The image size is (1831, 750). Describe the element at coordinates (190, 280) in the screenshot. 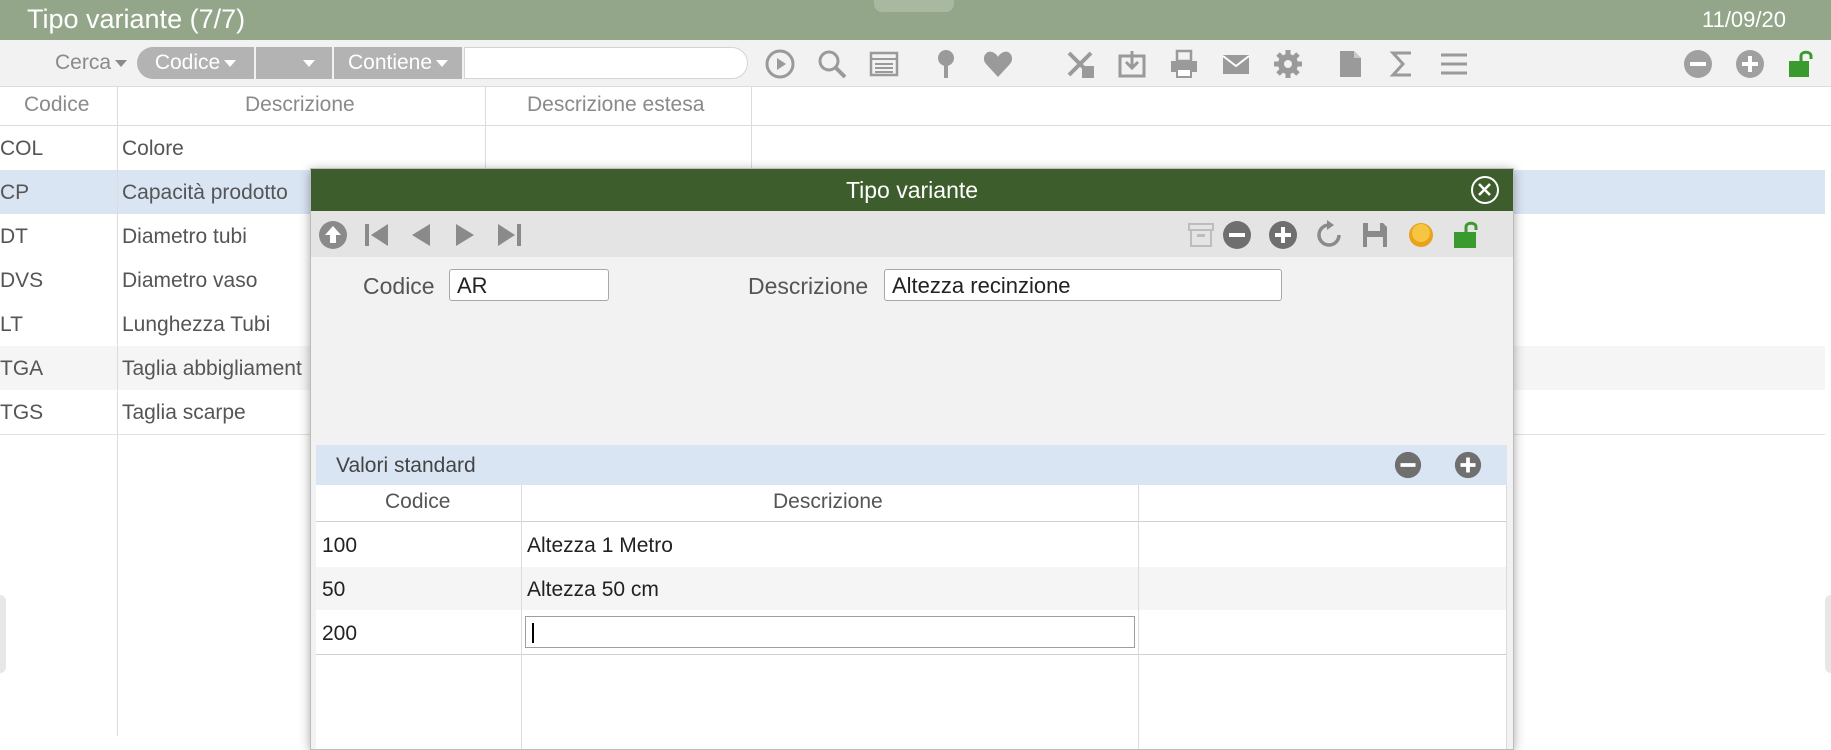

I see `row-description: Diametro vaso` at that location.